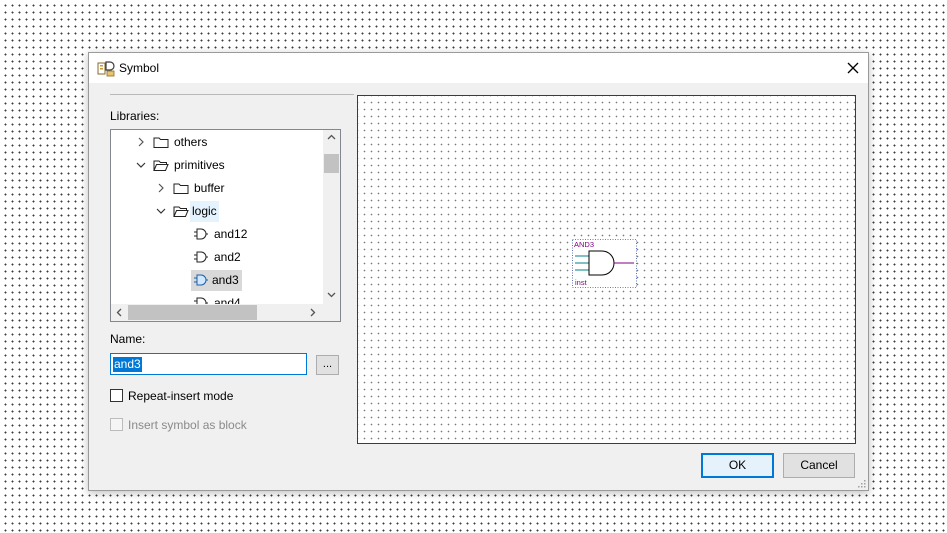 This screenshot has width=947, height=533. Describe the element at coordinates (227, 257) in the screenshot. I see `tree-item-label: and2` at that location.